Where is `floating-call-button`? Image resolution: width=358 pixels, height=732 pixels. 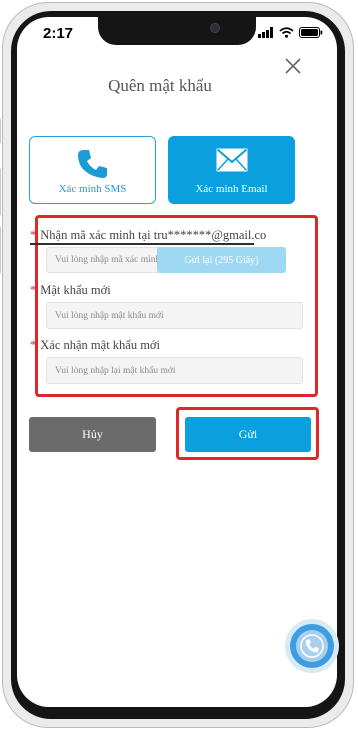 floating-call-button is located at coordinates (312, 646).